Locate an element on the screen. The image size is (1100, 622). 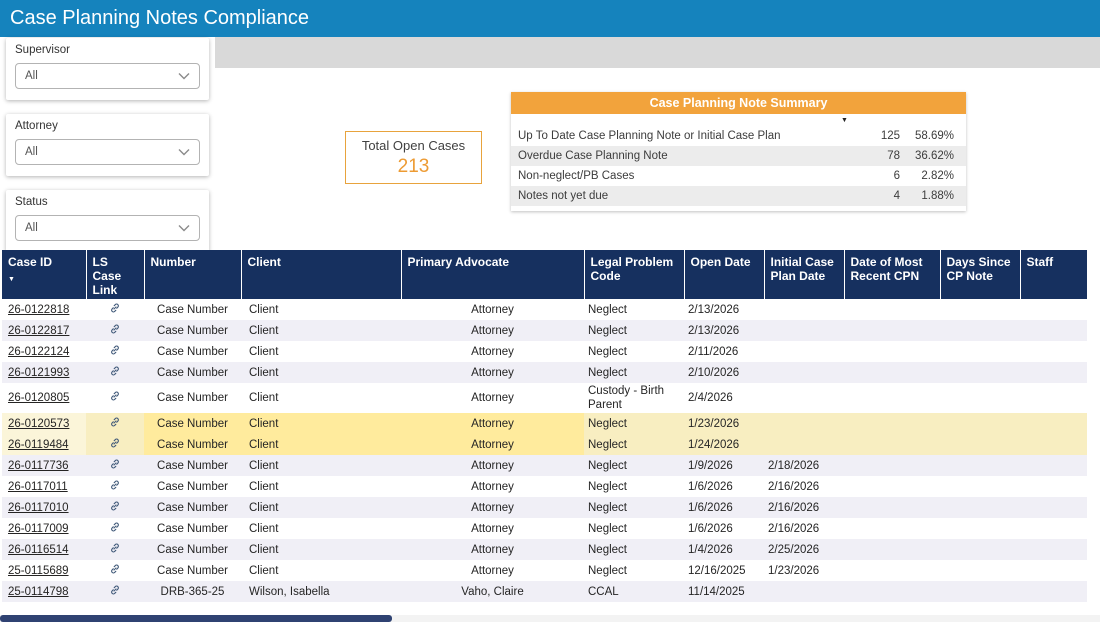
case-id-cell: 26-0121993 is located at coordinates (44, 372).